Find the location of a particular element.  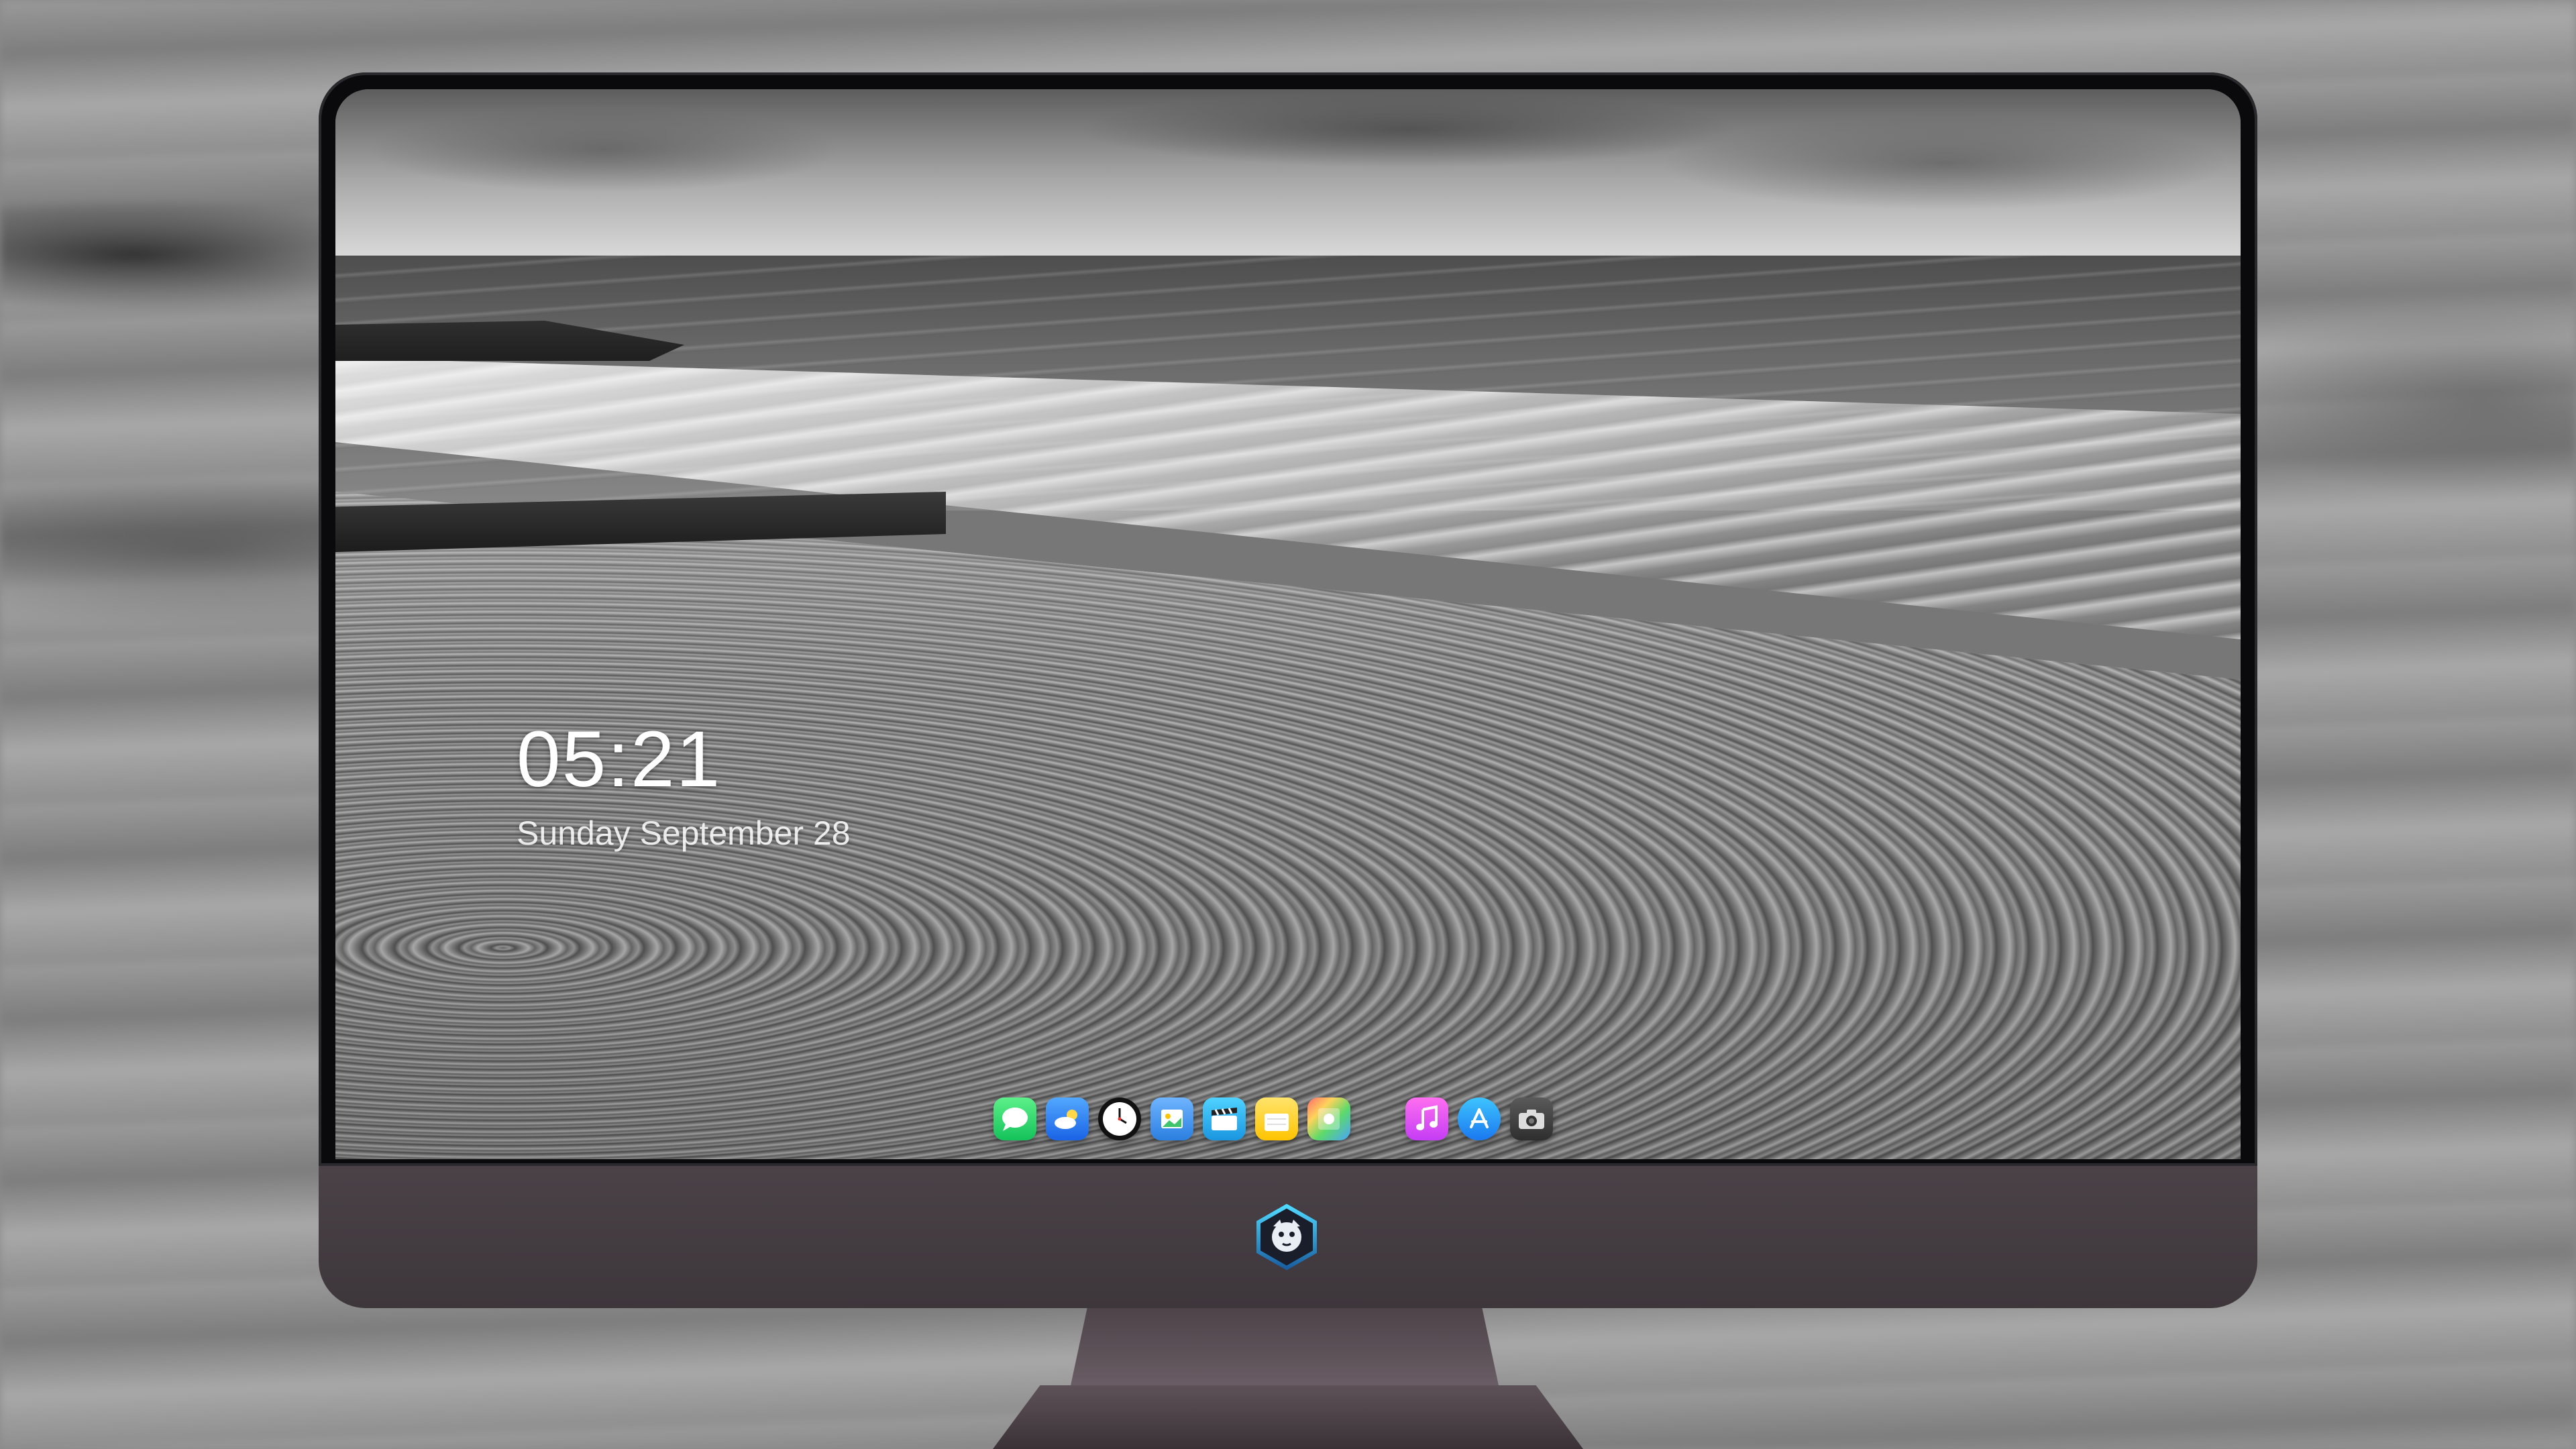

notes-icon is located at coordinates (1276, 1118).